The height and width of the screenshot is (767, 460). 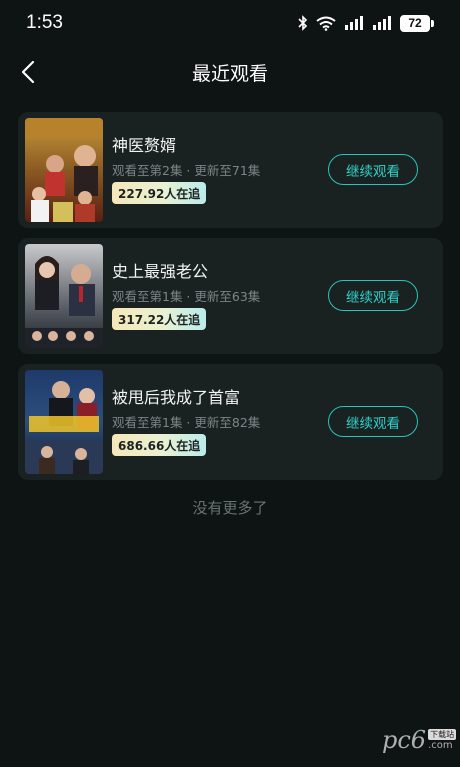 I want to click on drama-title: 被甩后我成了首富, so click(x=176, y=397).